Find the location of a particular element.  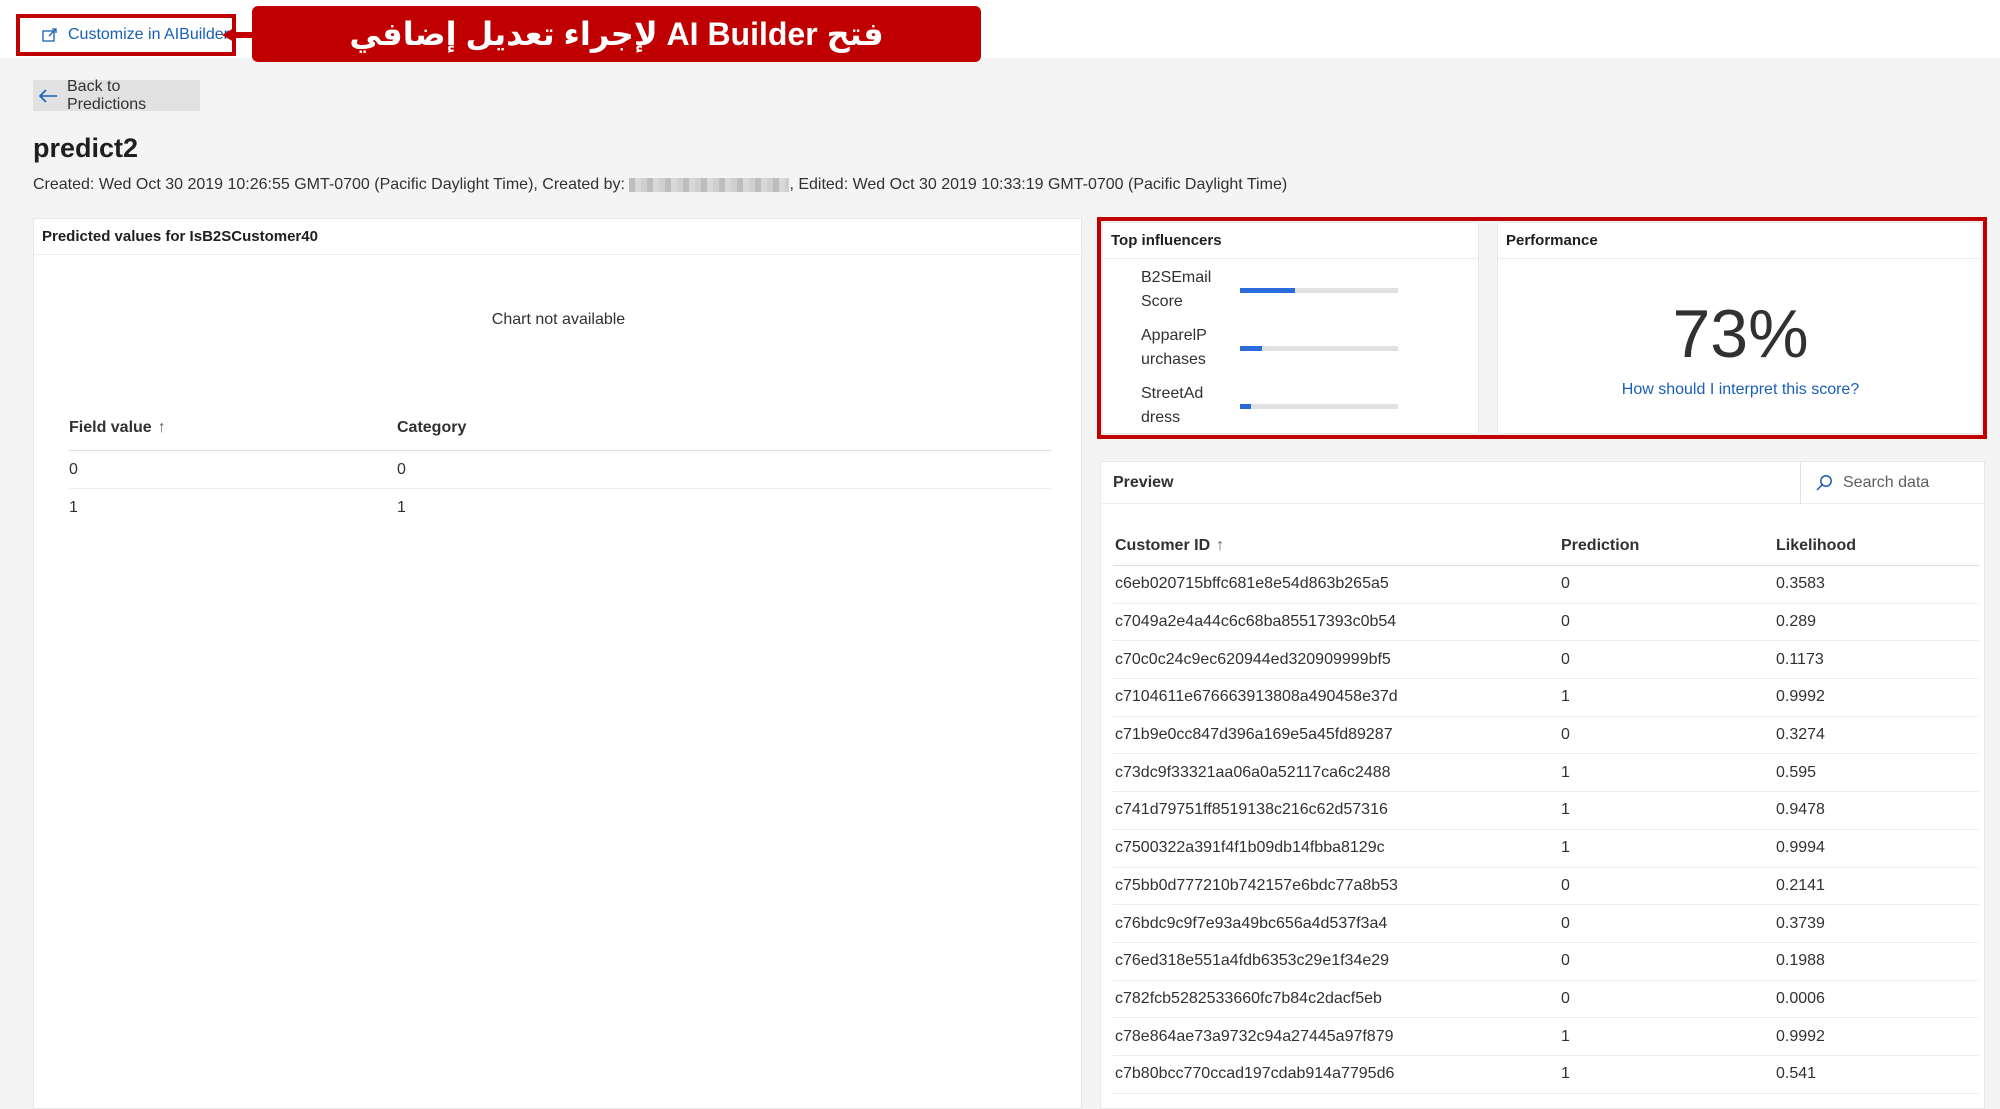

field-value-table: Field value ↑ Category 0 0 1 1 is located at coordinates (560, 466).